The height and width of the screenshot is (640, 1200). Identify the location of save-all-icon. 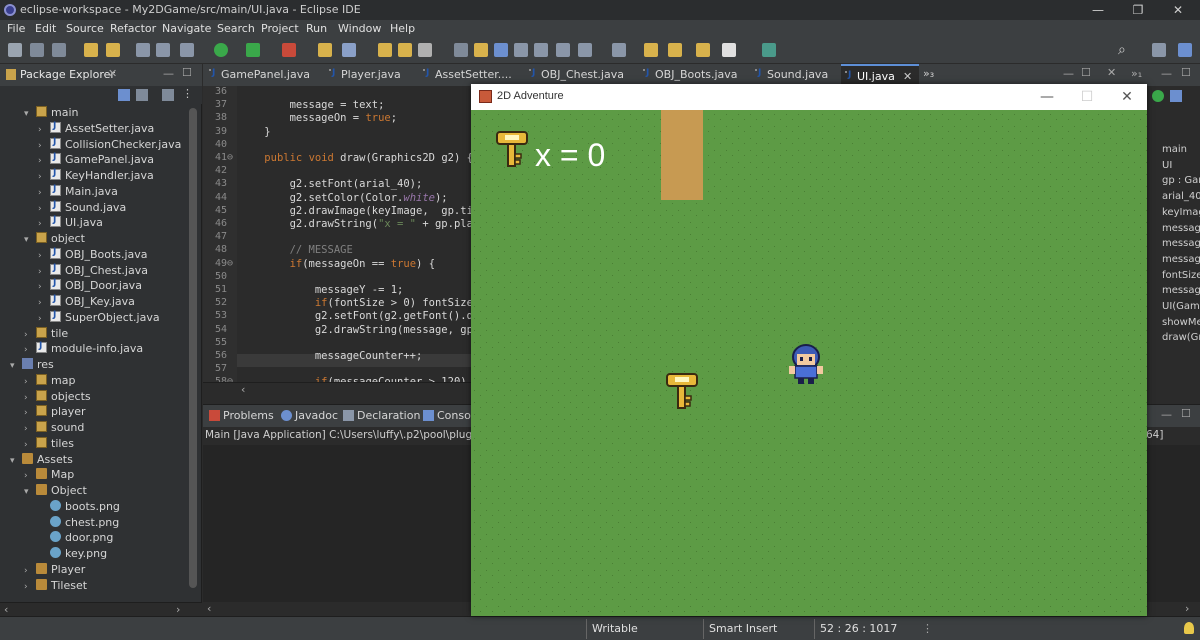
(59, 50).